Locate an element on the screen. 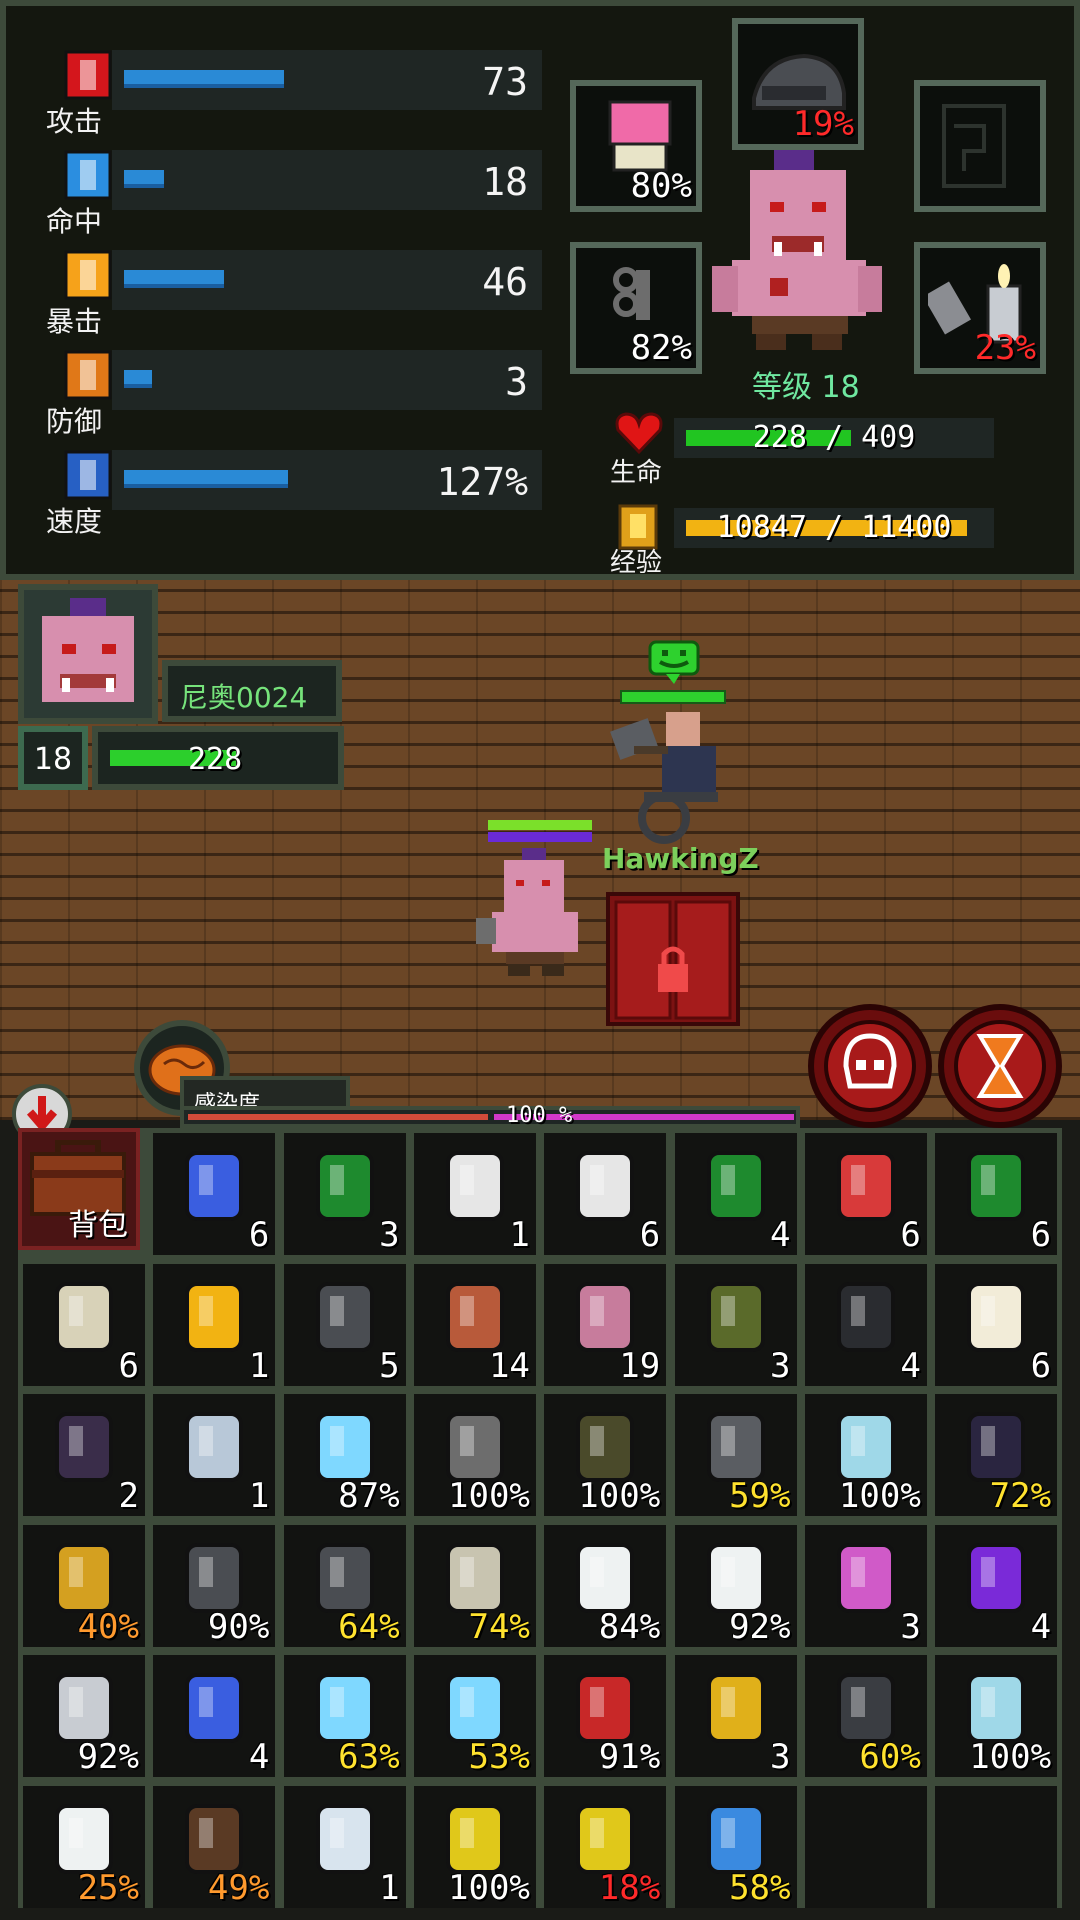 This screenshot has width=1080, height=1920. inventory-slot: 5 is located at coordinates (344, 1324).